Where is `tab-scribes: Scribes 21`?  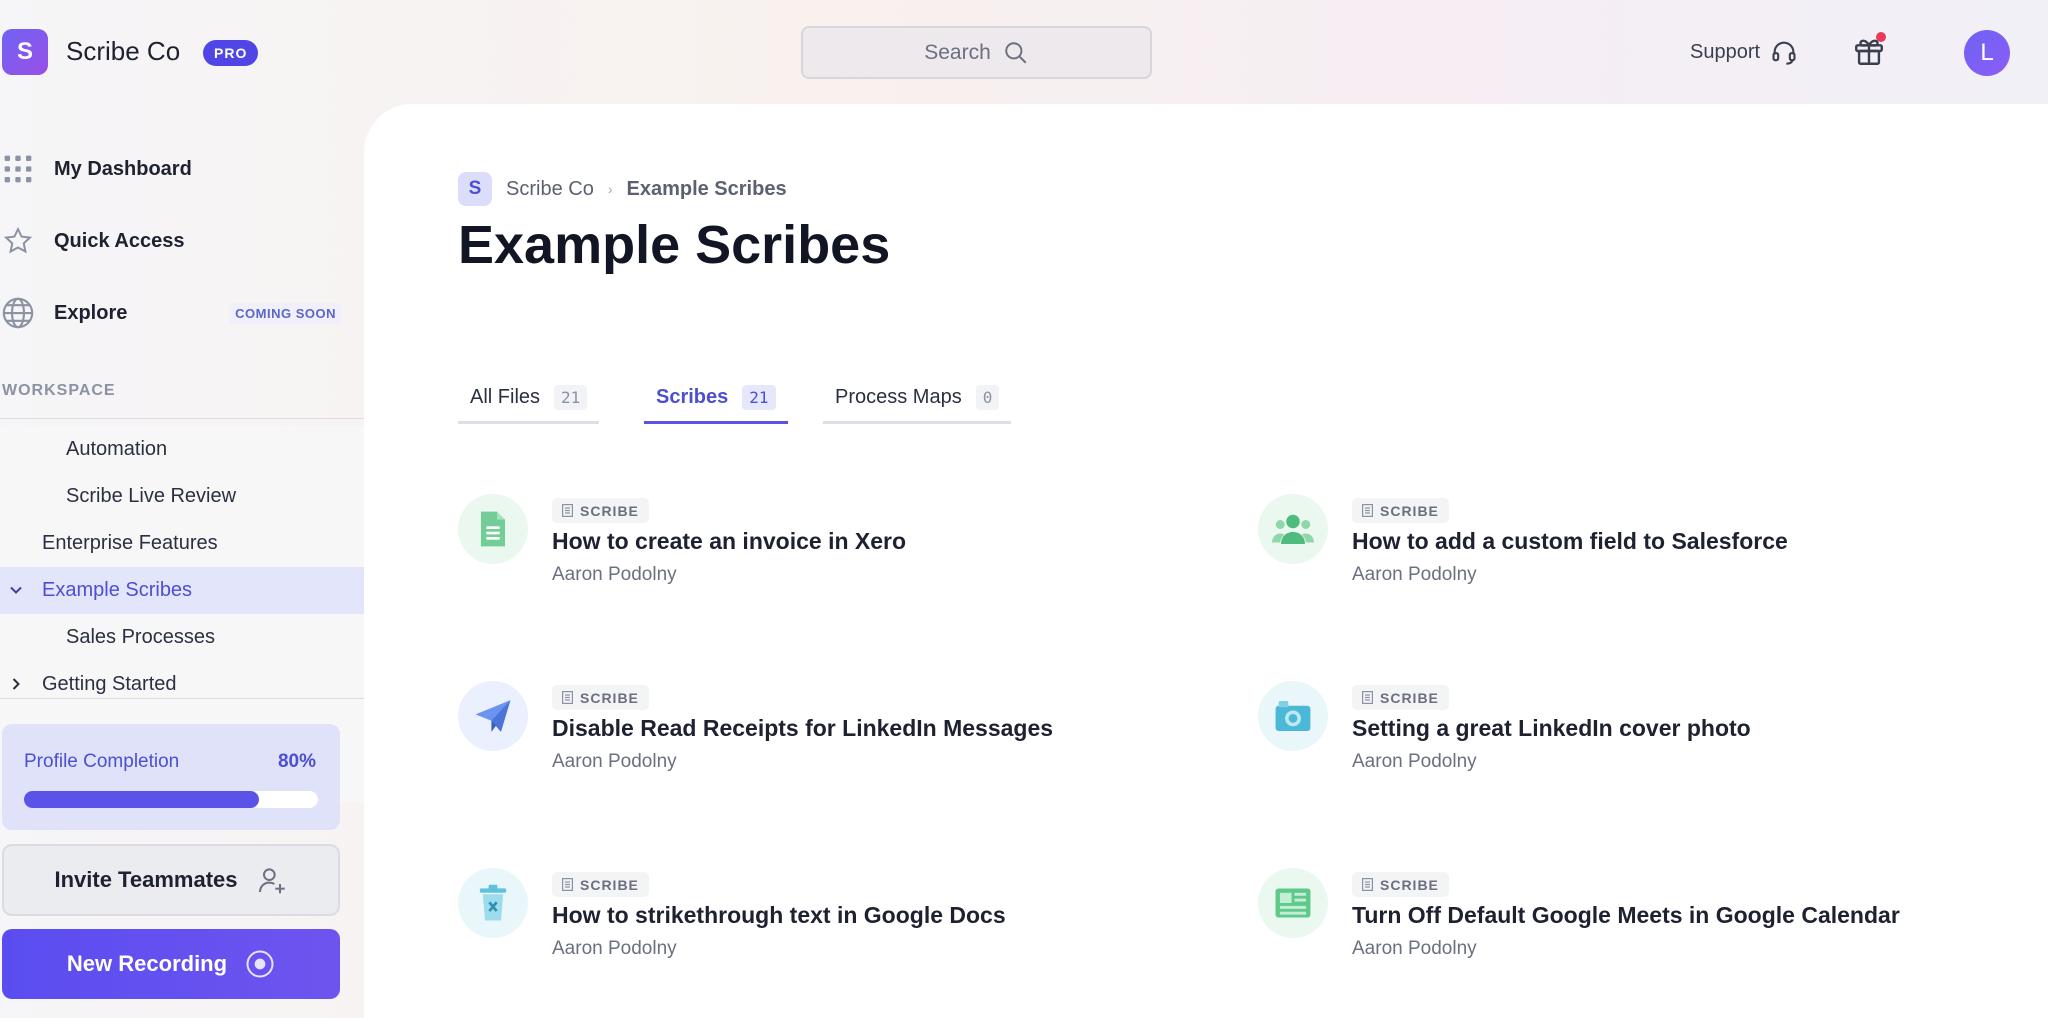 tab-scribes: Scribes 21 is located at coordinates (716, 399).